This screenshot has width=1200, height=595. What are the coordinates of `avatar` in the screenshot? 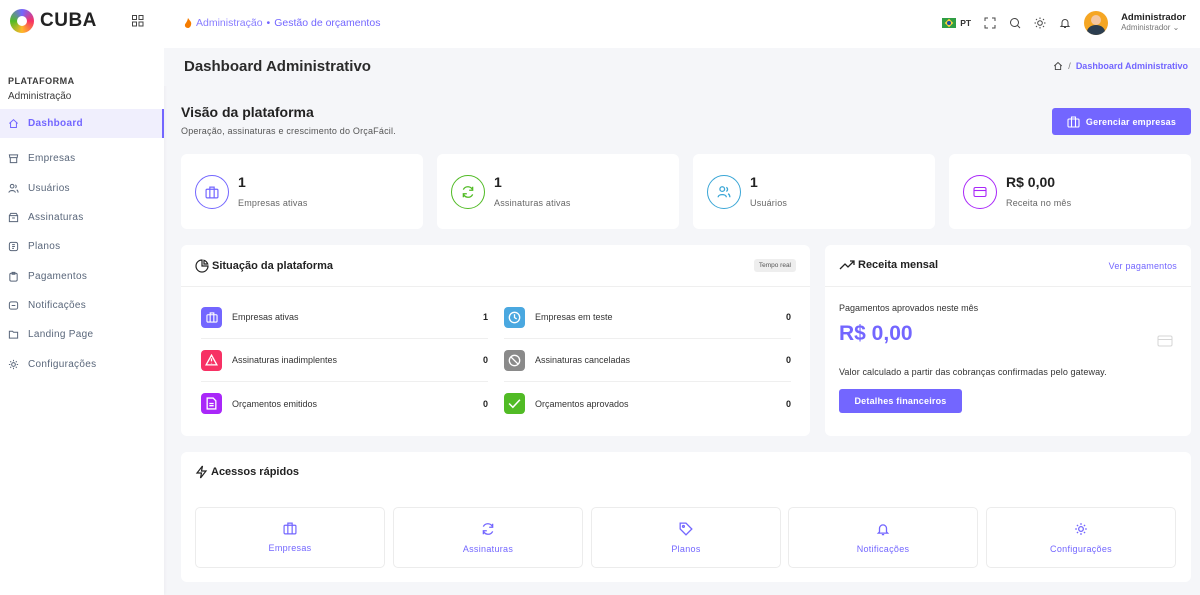 It's located at (1096, 23).